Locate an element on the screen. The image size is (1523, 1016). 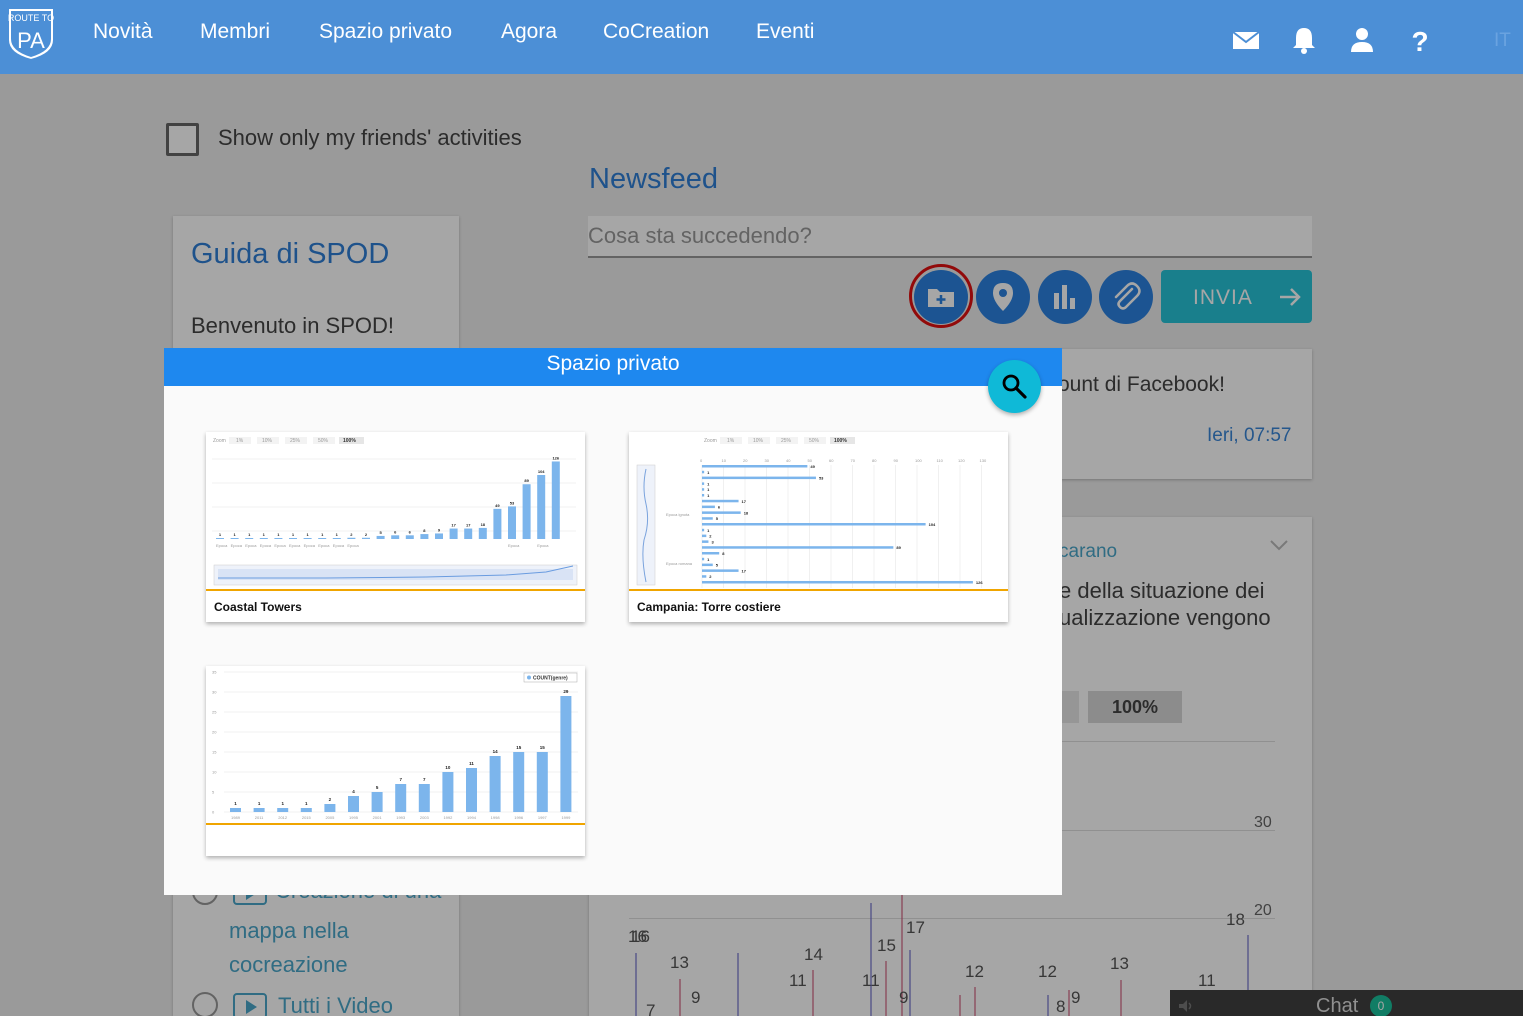
nav-item-membri: Membri is located at coordinates (235, 32).